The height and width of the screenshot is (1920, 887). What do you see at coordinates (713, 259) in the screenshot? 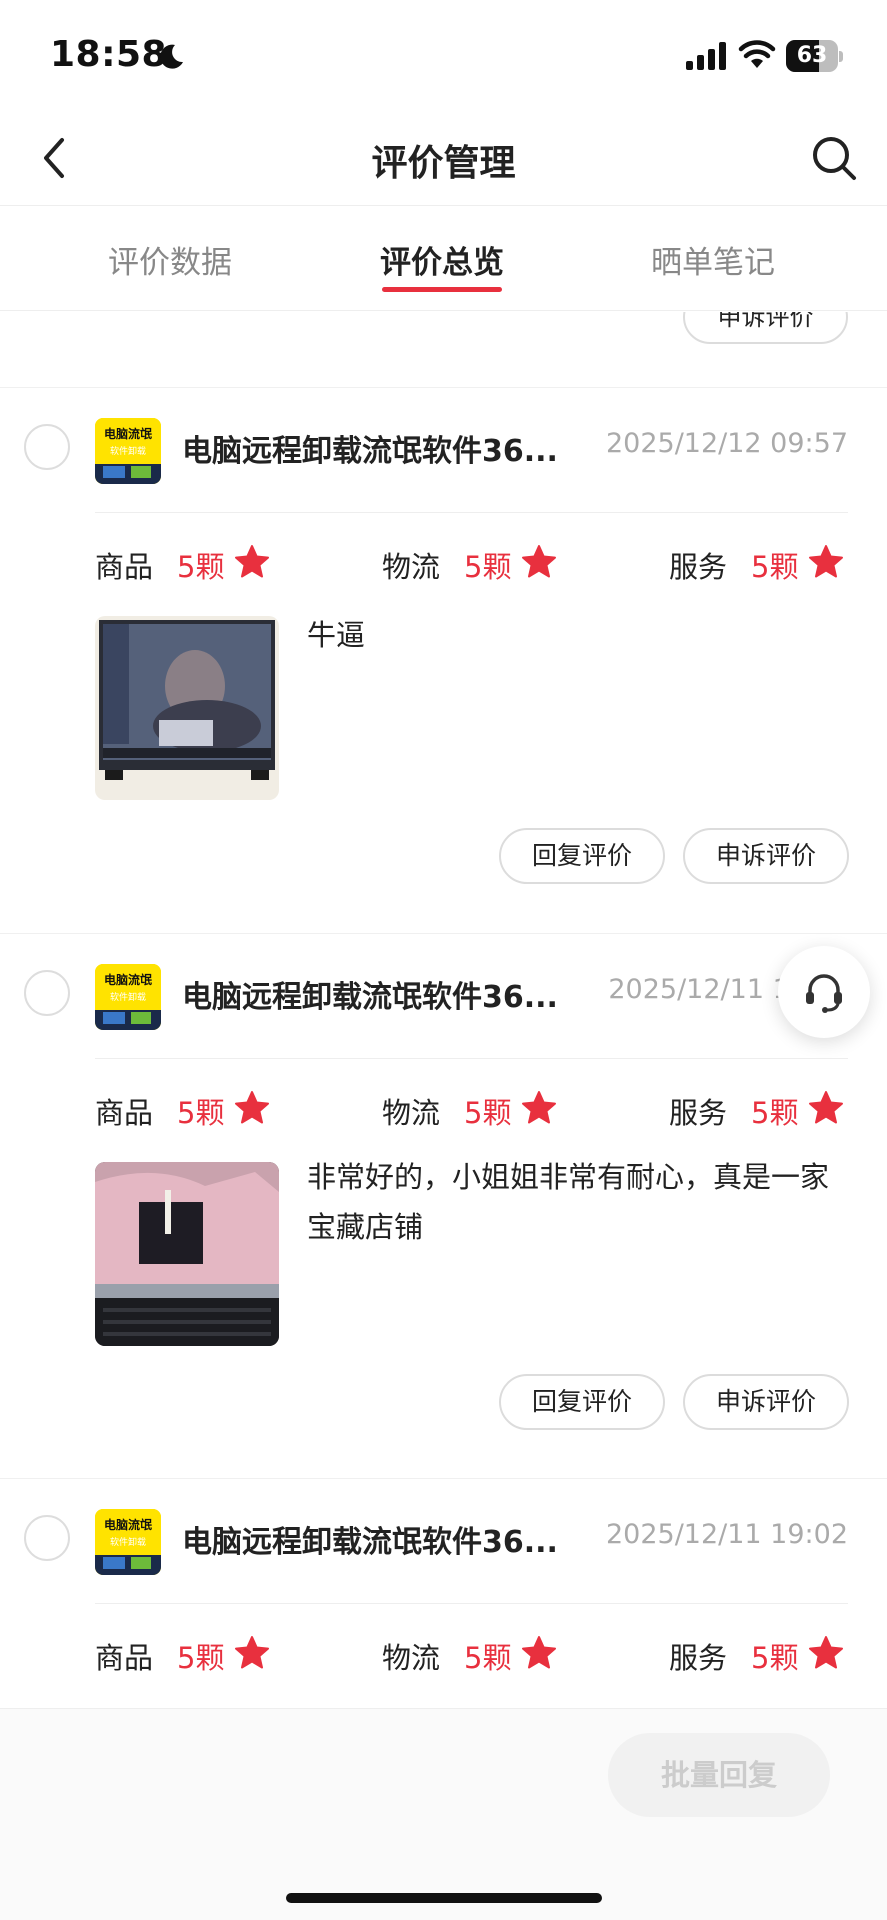
I see `tab-showcase-notes: 晒单笔记` at bounding box center [713, 259].